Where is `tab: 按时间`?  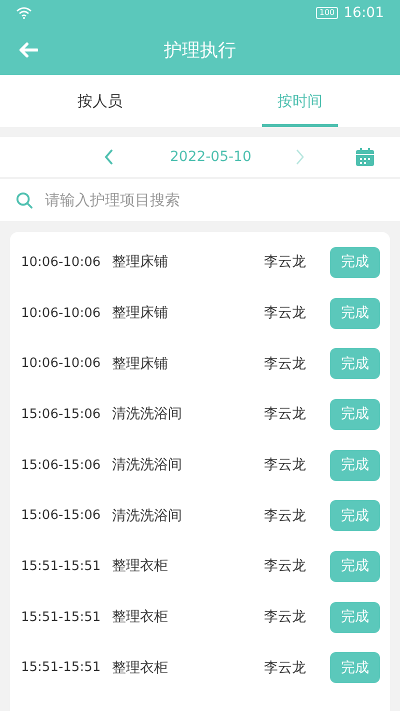
tab: 按时间 is located at coordinates (300, 101).